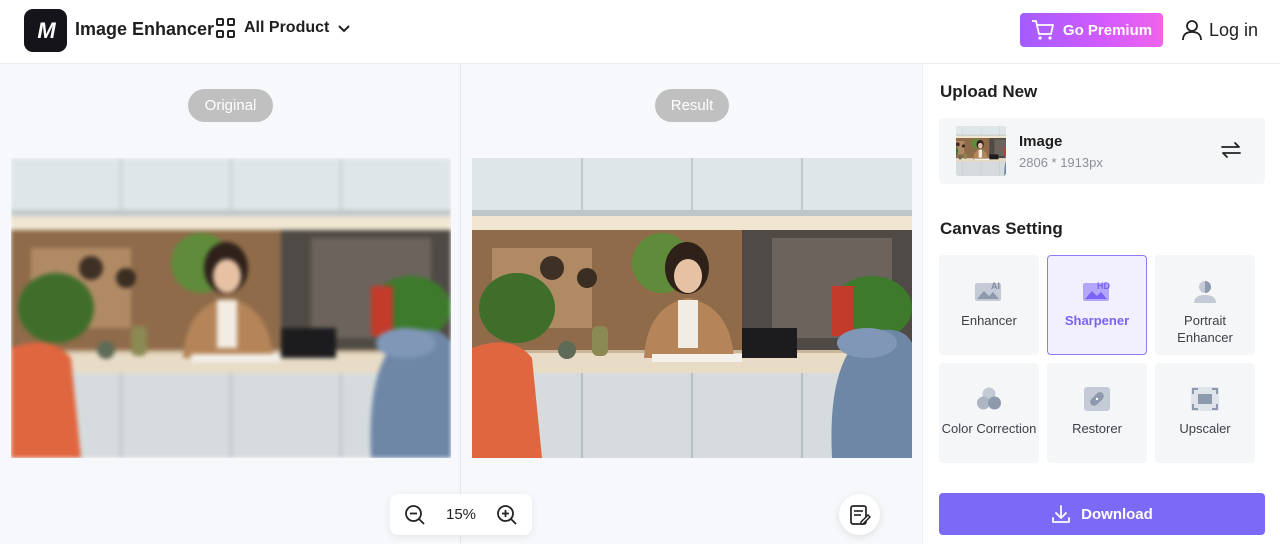  What do you see at coordinates (1102, 151) in the screenshot?
I see `uploaded-image-card: Image 2806 * 1913px` at bounding box center [1102, 151].